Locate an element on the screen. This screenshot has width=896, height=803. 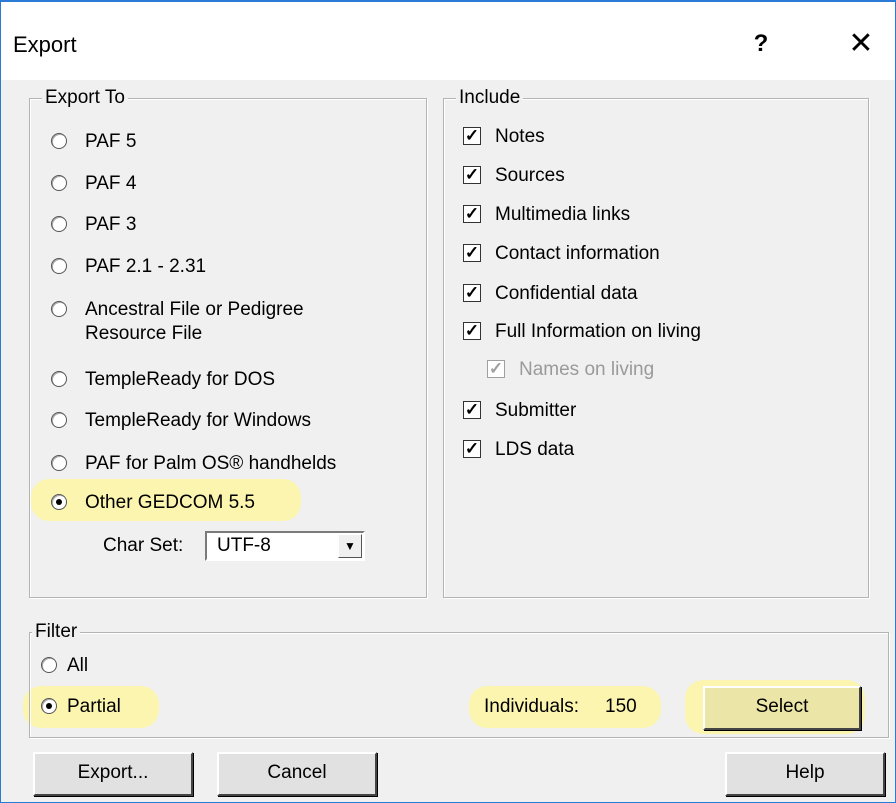
checkbox-label: Contact information is located at coordinates (577, 253).